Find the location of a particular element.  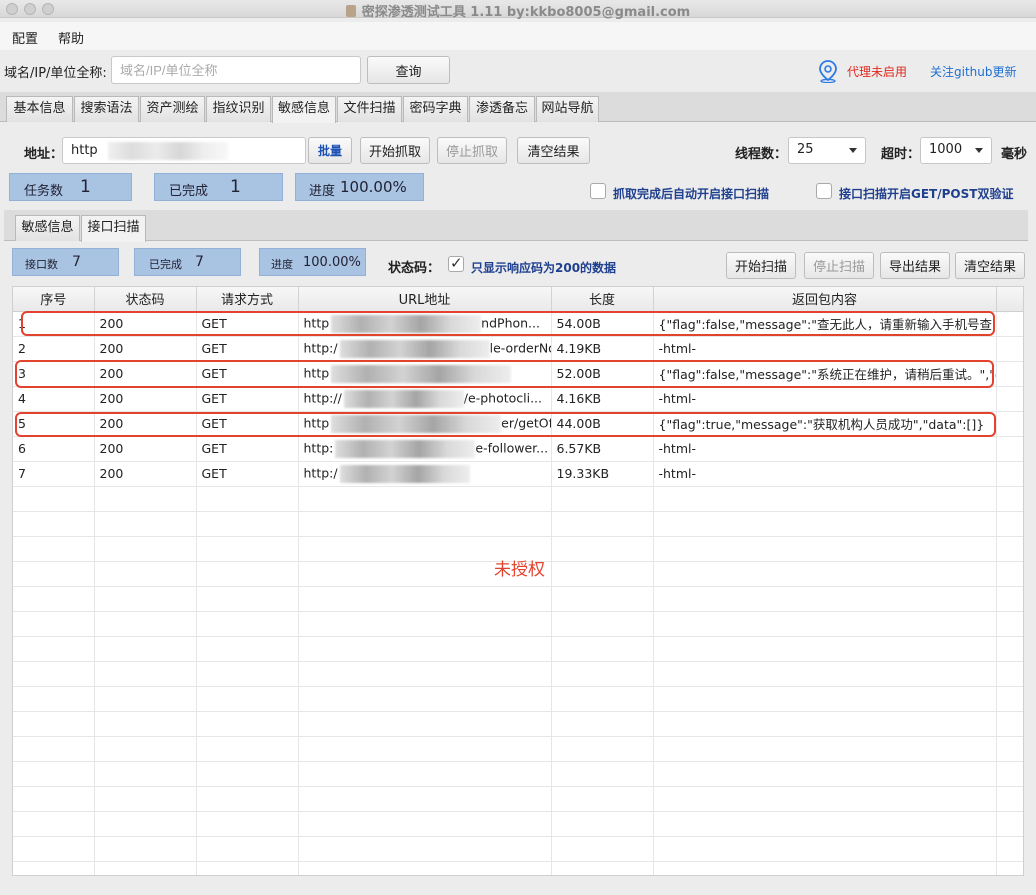

table-row: 4 200 GET http:// /e-photocli... 4.16KB -html- is located at coordinates (518, 399).